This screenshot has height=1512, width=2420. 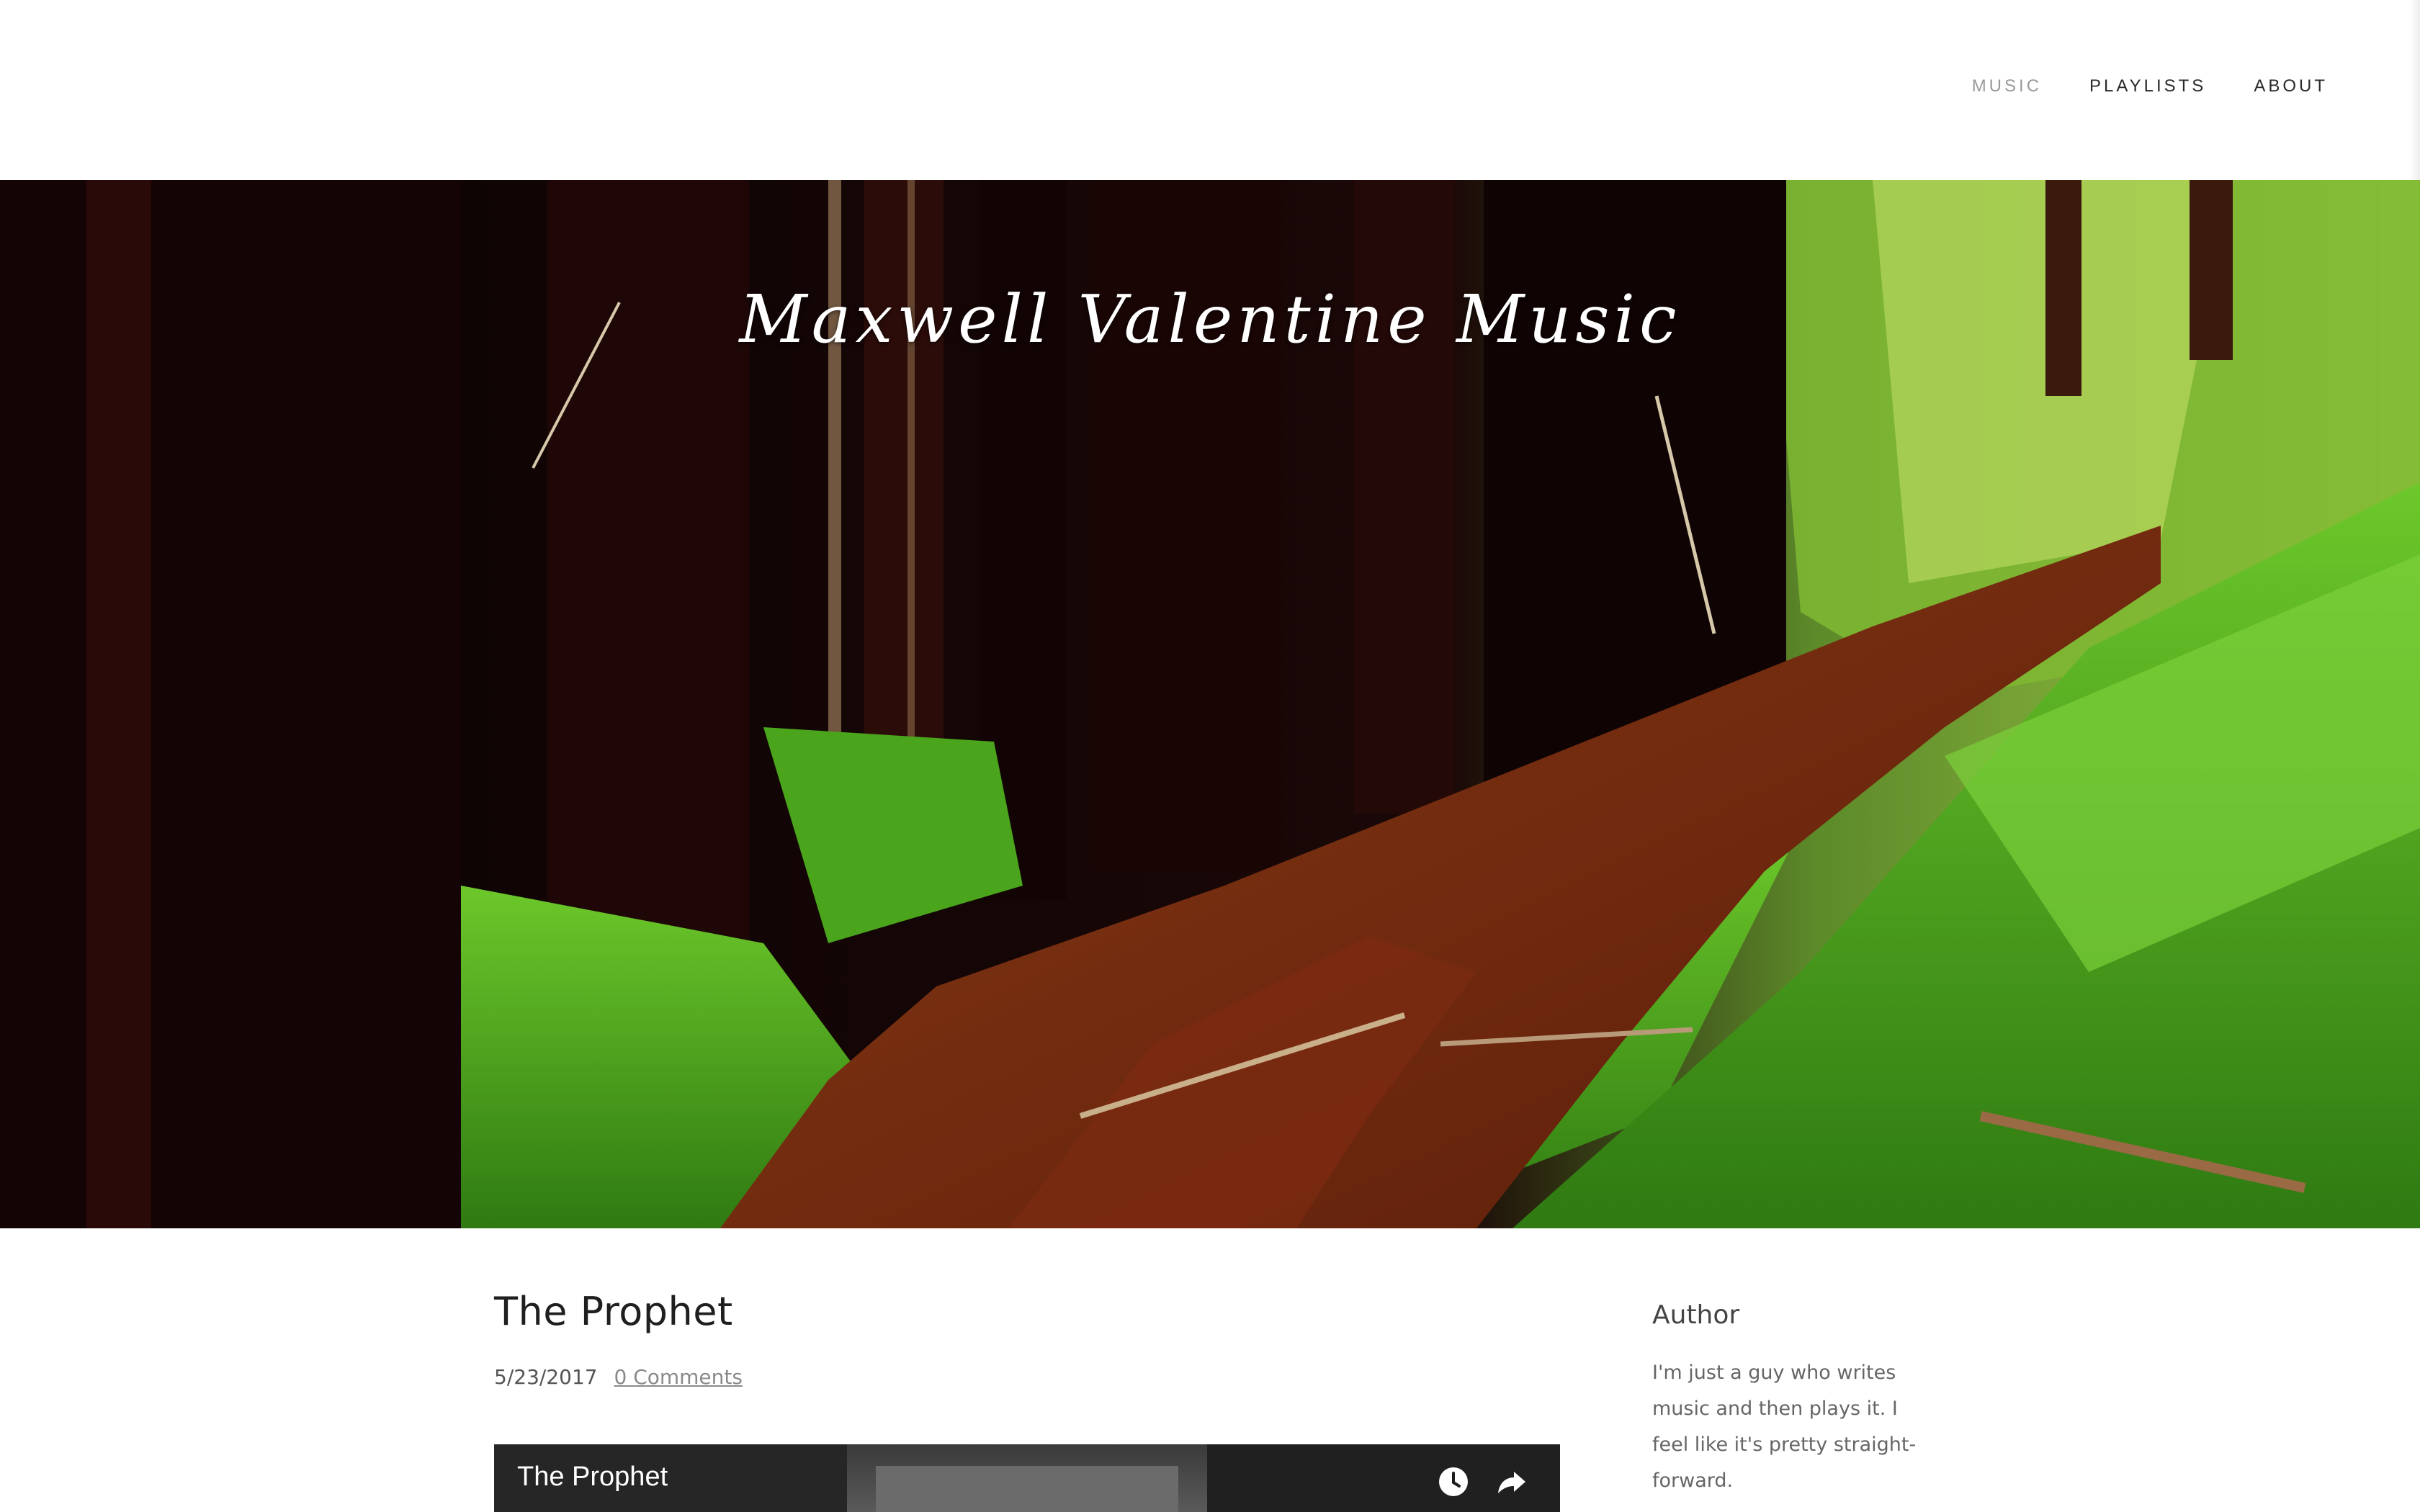 I want to click on video-title: The Prophet, so click(x=592, y=1477).